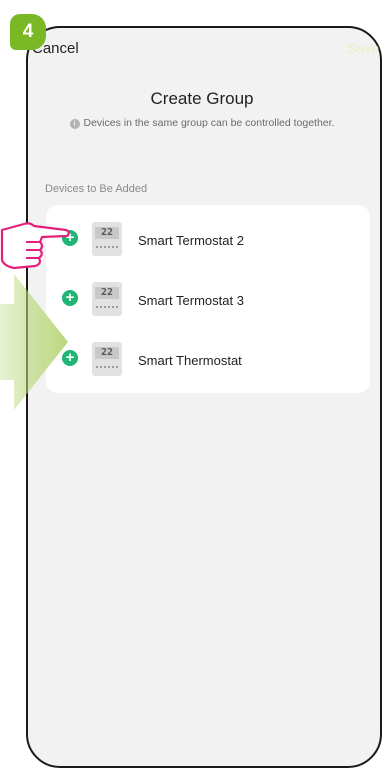 Image resolution: width=387 pixels, height=768 pixels. I want to click on device-row: + 22 Smart Termostat 3, so click(208, 300).